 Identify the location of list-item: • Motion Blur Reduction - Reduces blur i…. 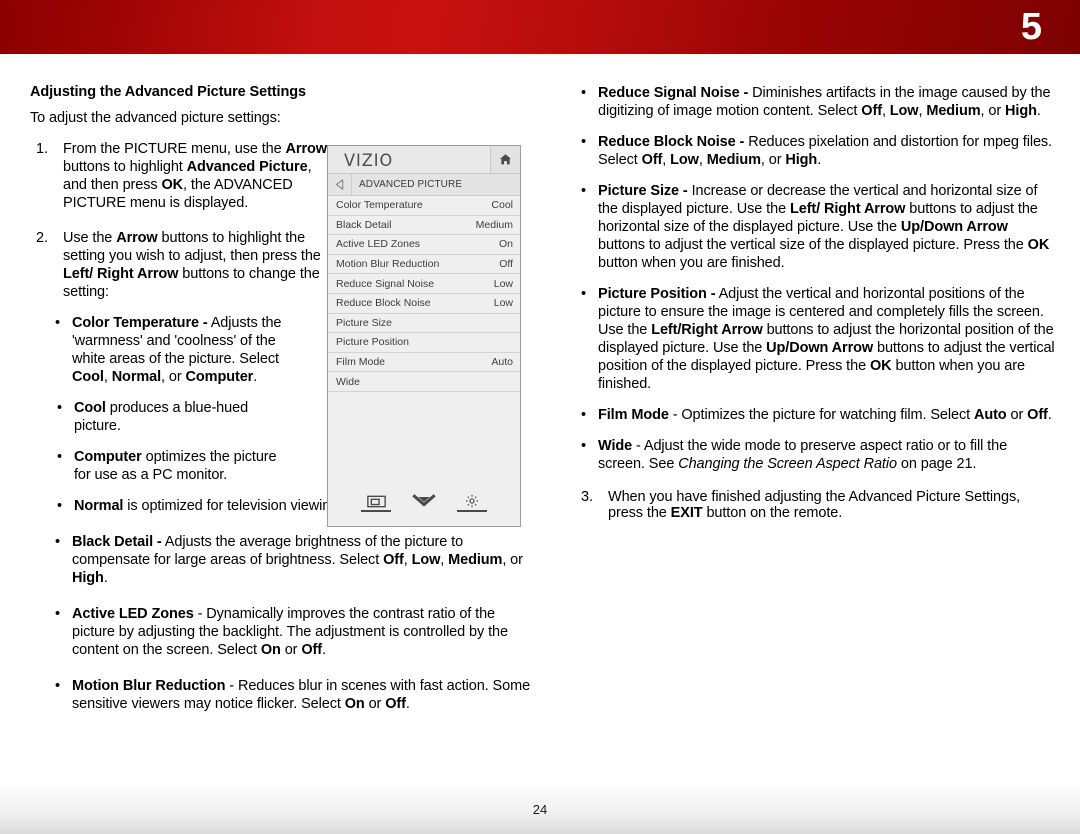
(294, 695).